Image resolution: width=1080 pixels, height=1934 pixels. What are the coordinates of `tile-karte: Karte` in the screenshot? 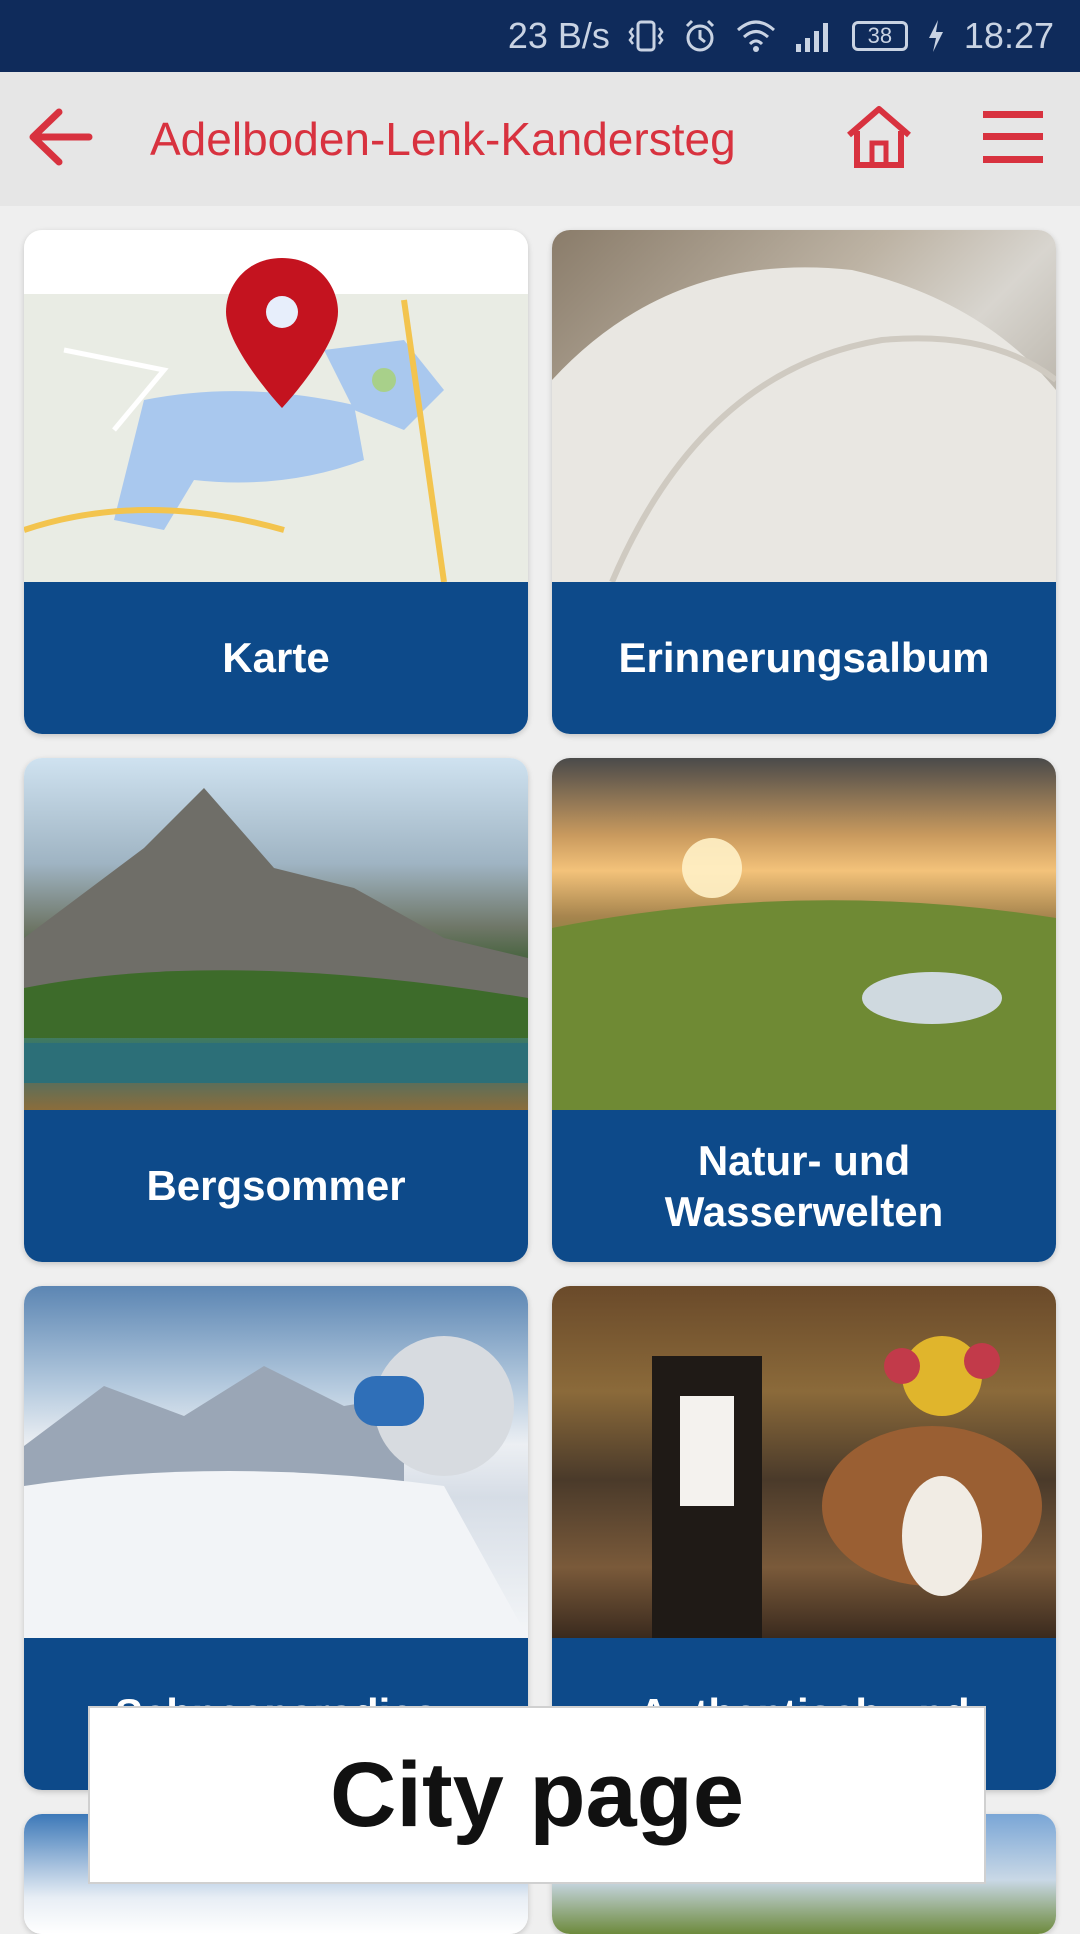 It's located at (276, 482).